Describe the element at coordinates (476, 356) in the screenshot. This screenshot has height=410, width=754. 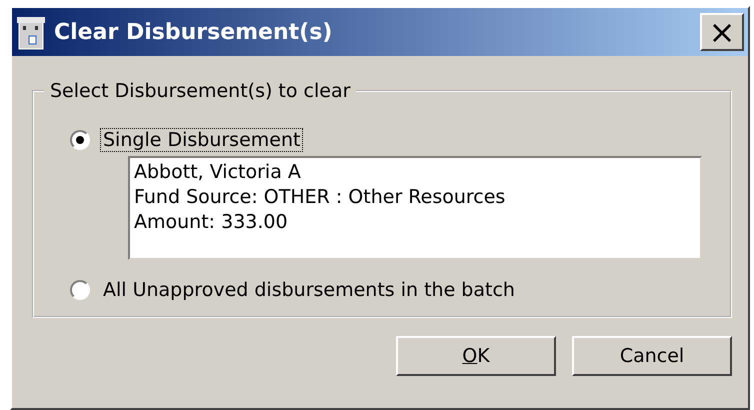
I see `dialog-button: OK` at that location.